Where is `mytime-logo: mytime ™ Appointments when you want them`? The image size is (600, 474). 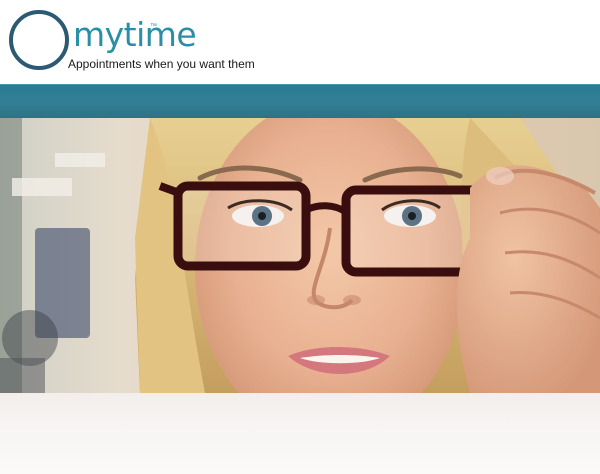
mytime-logo: mytime ™ Appointments when you want them is located at coordinates (138, 41).